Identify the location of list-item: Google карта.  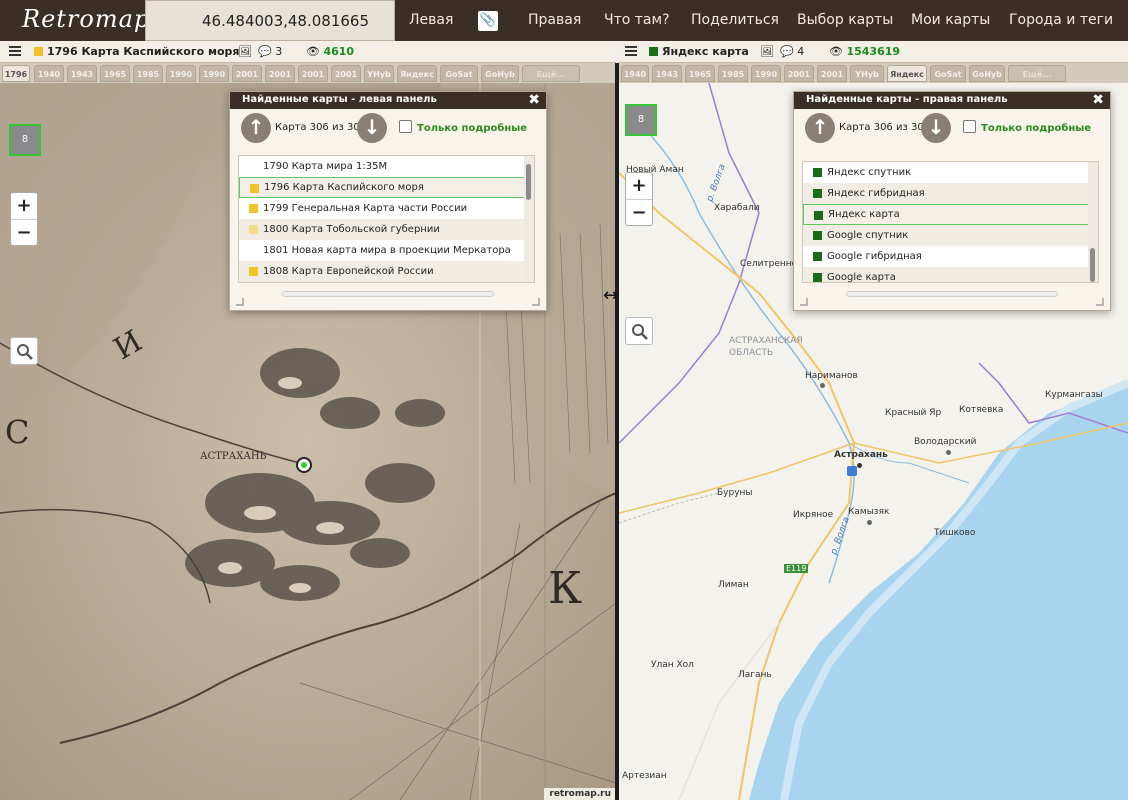
(950, 274).